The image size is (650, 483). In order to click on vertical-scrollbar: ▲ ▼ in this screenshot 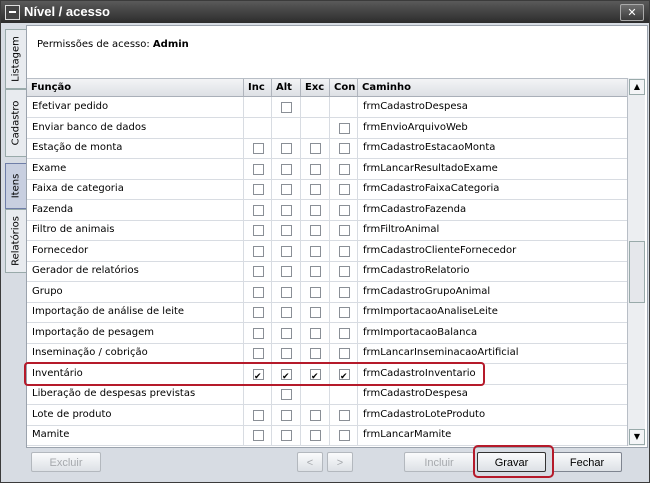, I will do `click(636, 262)`.